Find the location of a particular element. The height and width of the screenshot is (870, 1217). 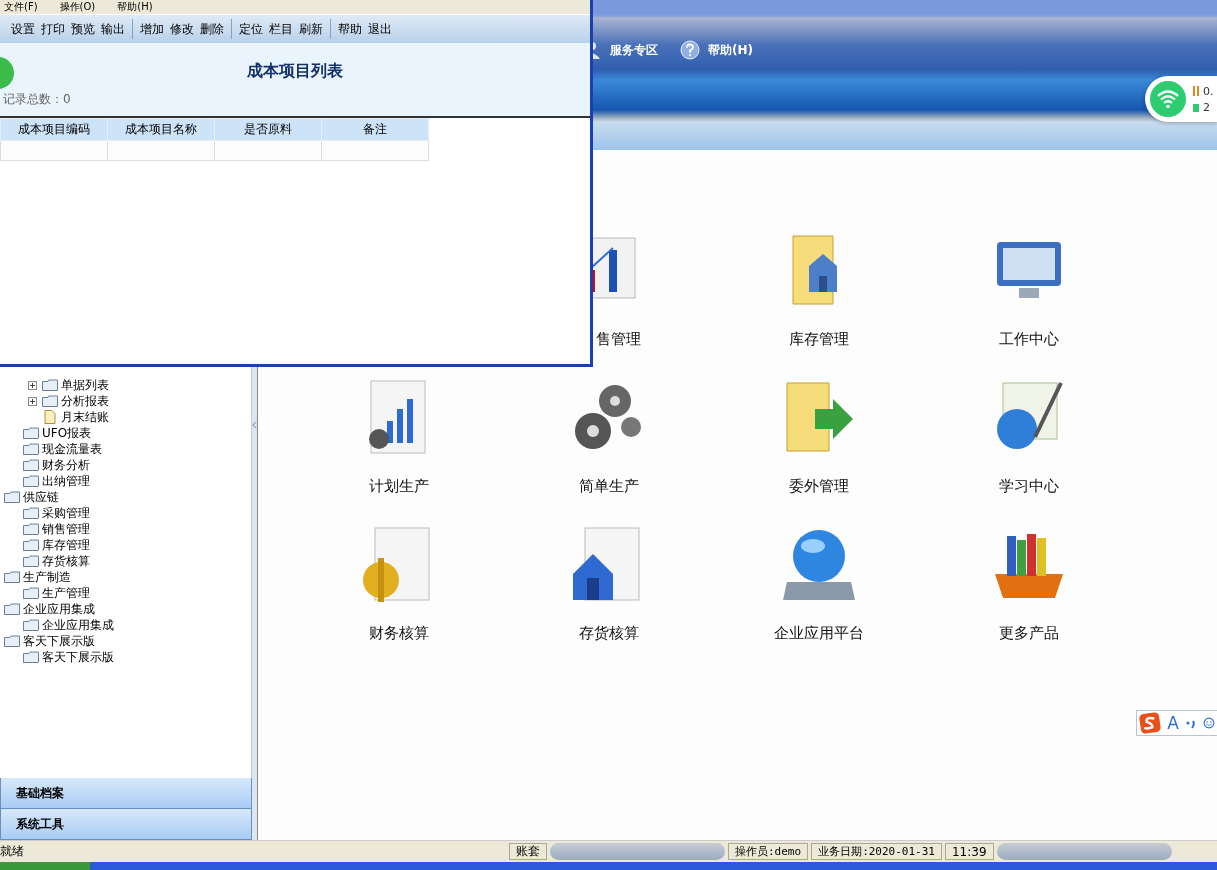

module-label: 企业应用平台 is located at coordinates (819, 633).